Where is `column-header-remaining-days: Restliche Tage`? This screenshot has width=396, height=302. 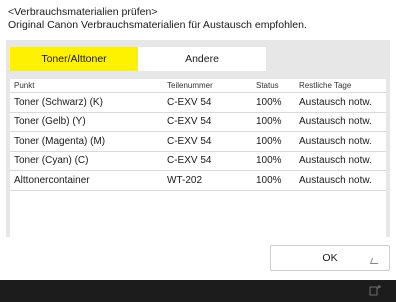 column-header-remaining-days: Restliche Tage is located at coordinates (325, 85).